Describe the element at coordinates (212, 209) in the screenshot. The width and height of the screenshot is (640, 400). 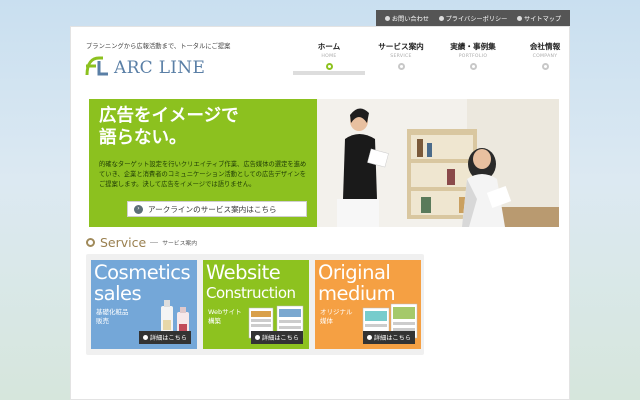
I see `button-label: アークラインのサービス案内はこちら` at that location.